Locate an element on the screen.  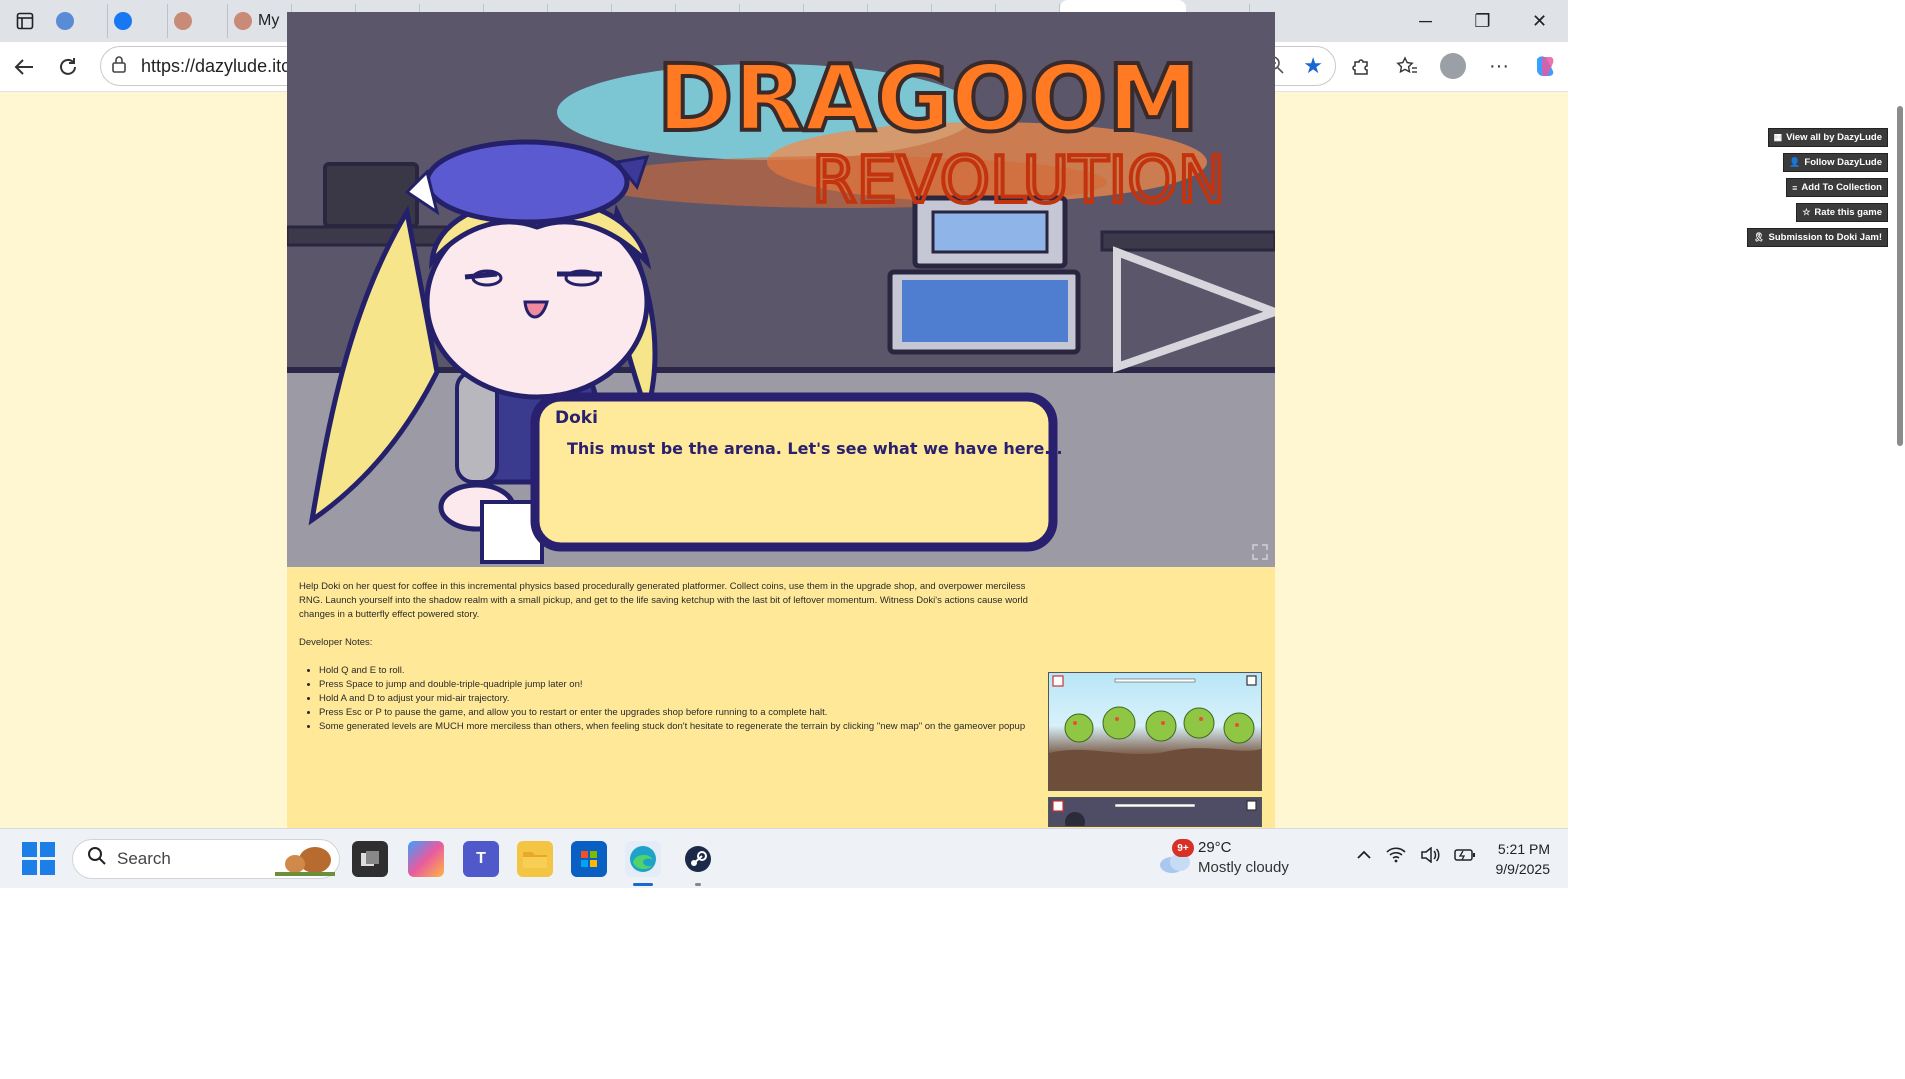
side-button-label: View all by DazyLude is located at coordinates (1834, 137).